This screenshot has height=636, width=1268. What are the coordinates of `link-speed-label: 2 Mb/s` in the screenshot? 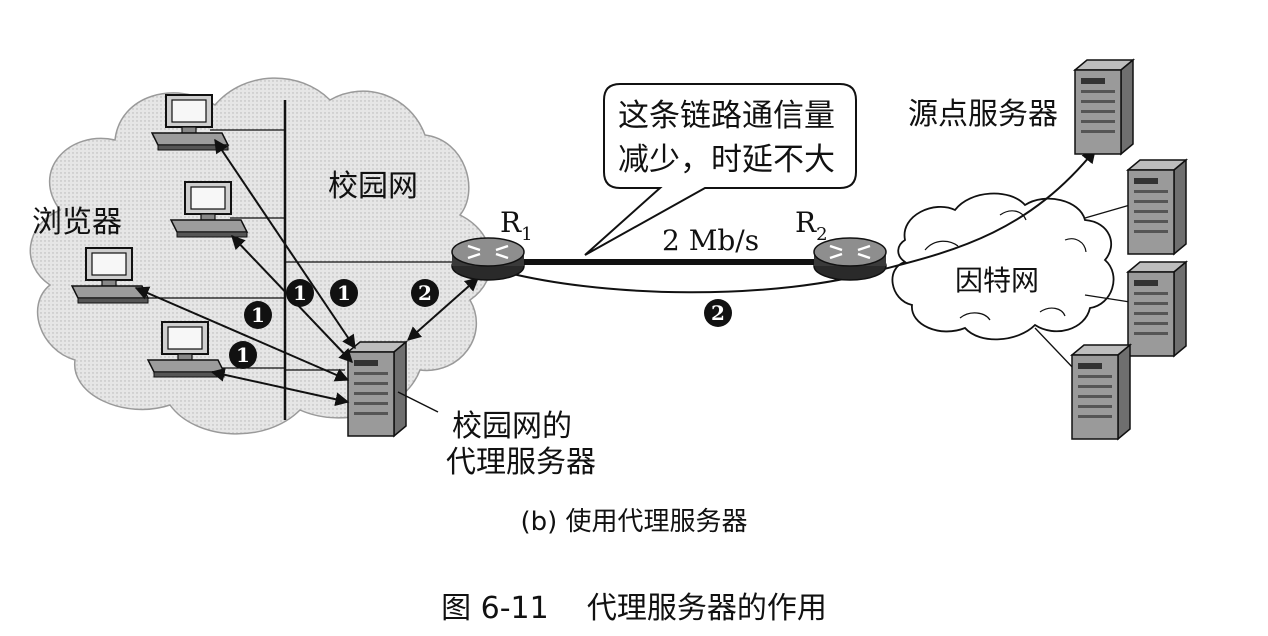 It's located at (710, 240).